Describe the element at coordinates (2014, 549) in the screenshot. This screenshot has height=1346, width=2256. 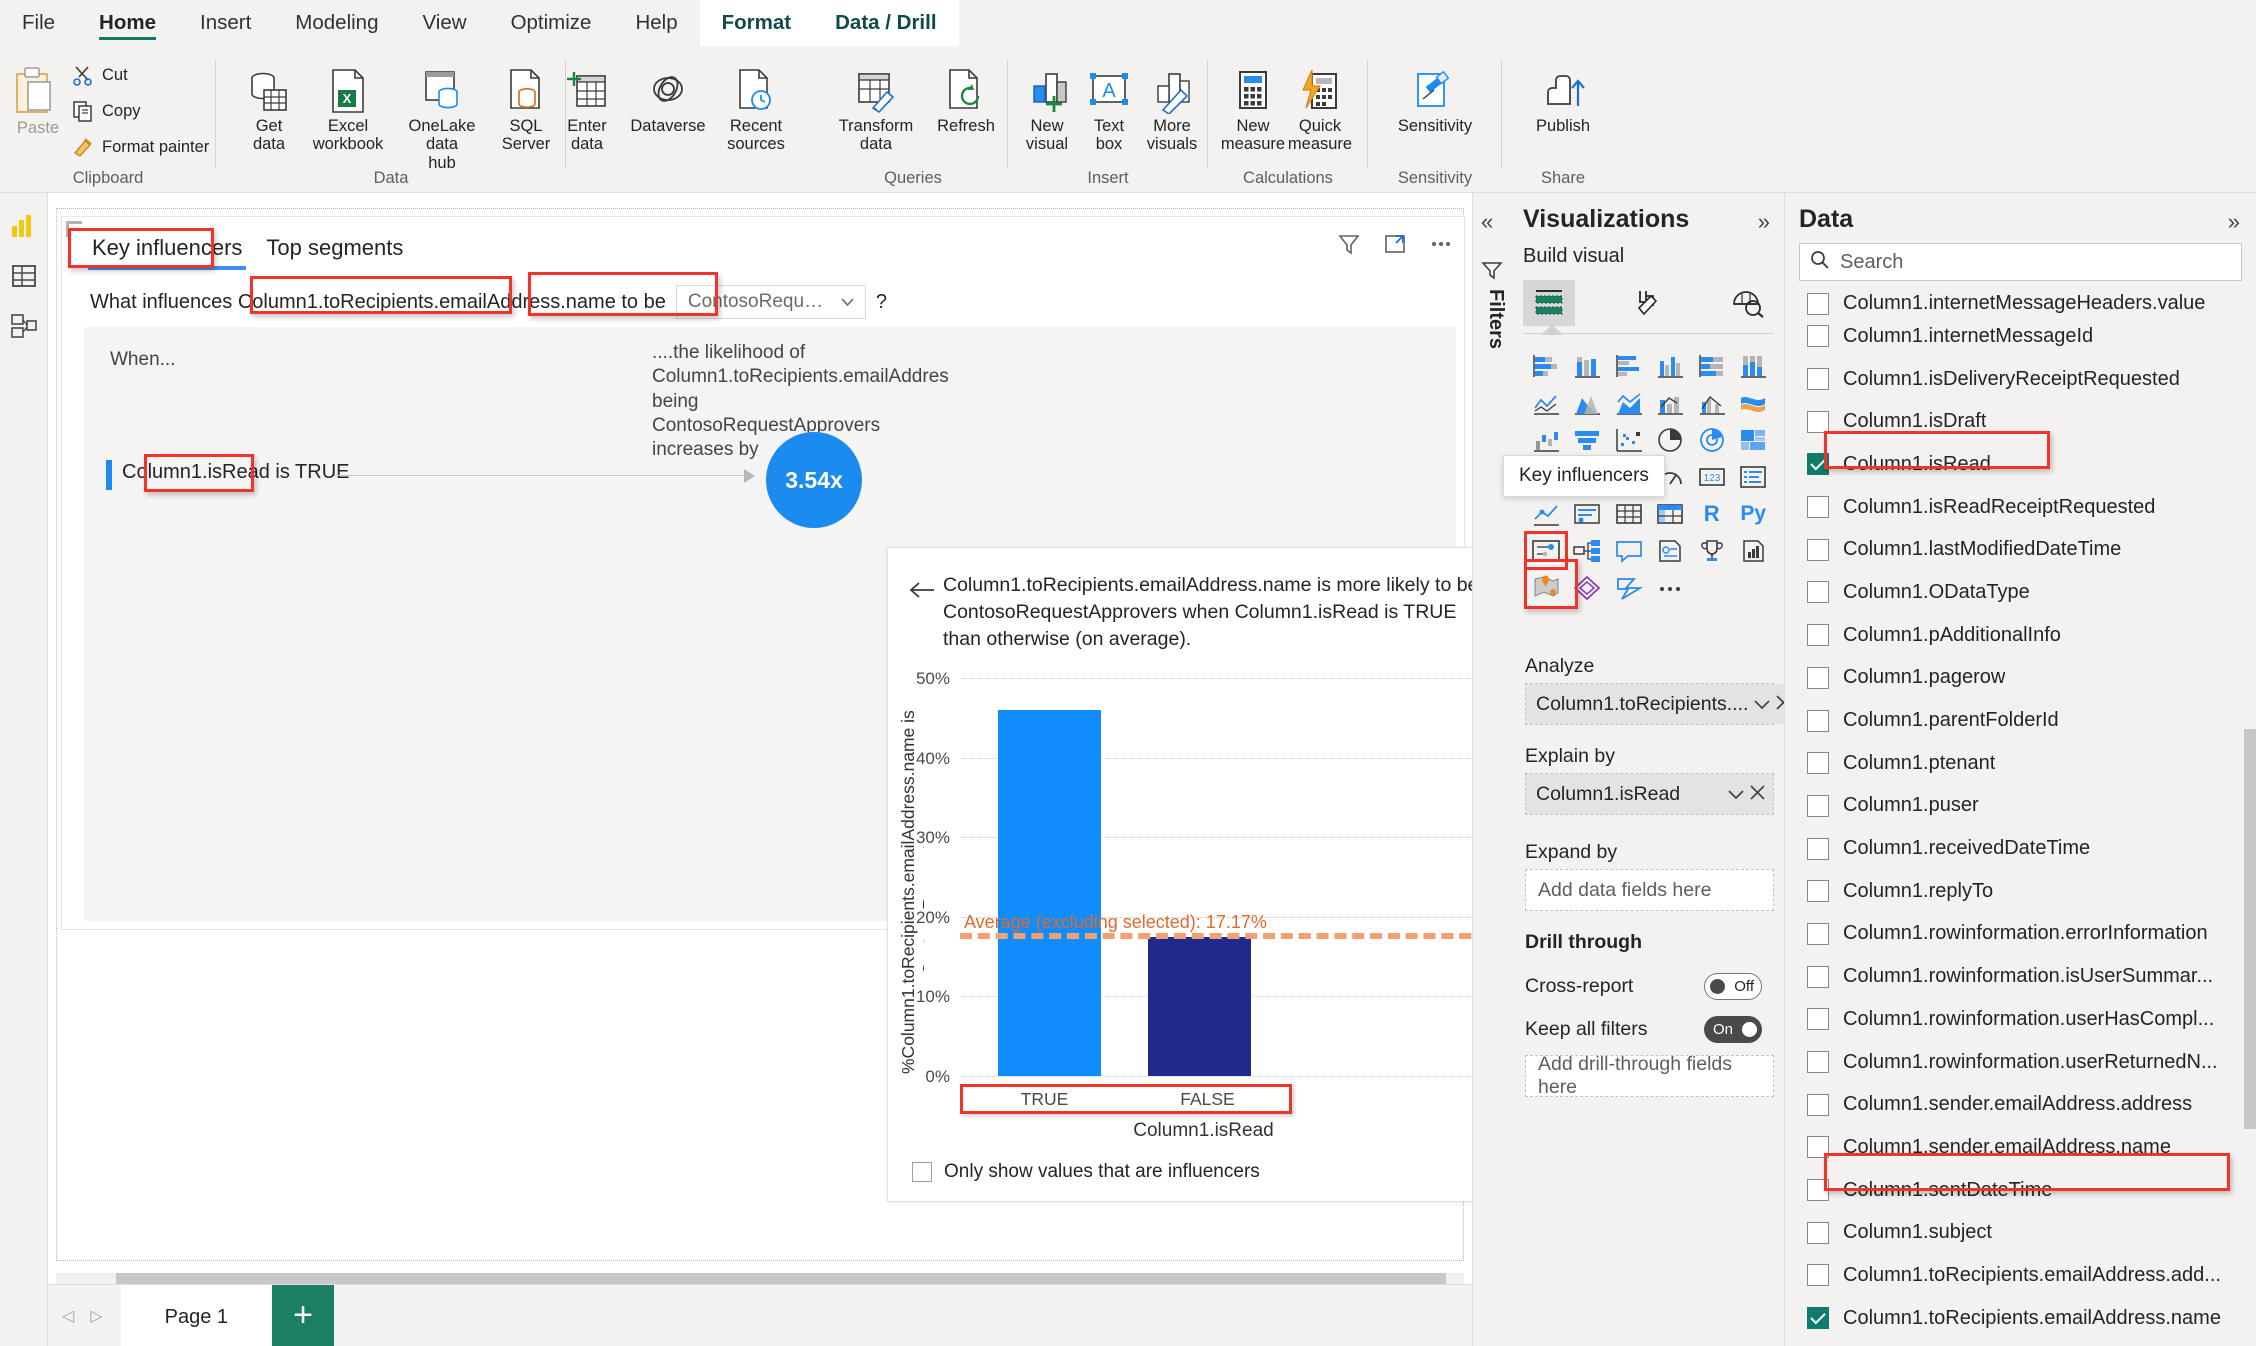
I see `data-field-row: Column1.lastModifiedDateTime` at that location.